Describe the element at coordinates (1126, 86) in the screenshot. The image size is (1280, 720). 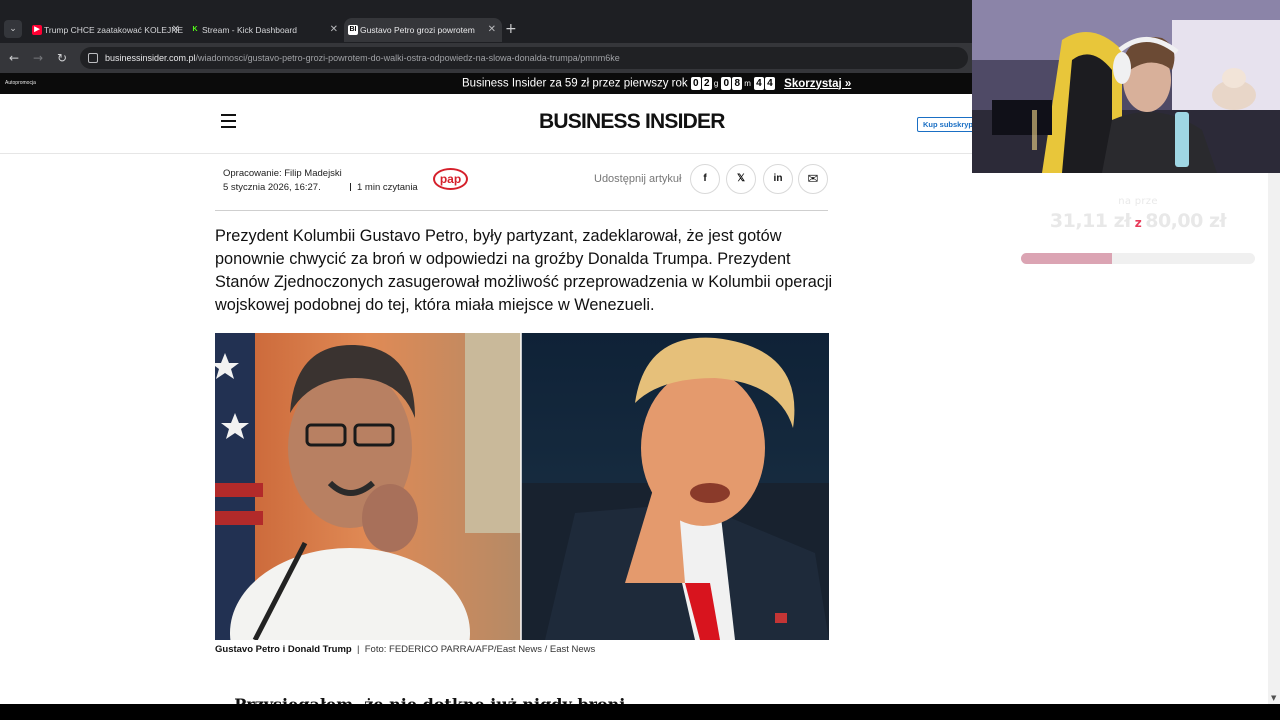
I see `webcam-overlay` at that location.